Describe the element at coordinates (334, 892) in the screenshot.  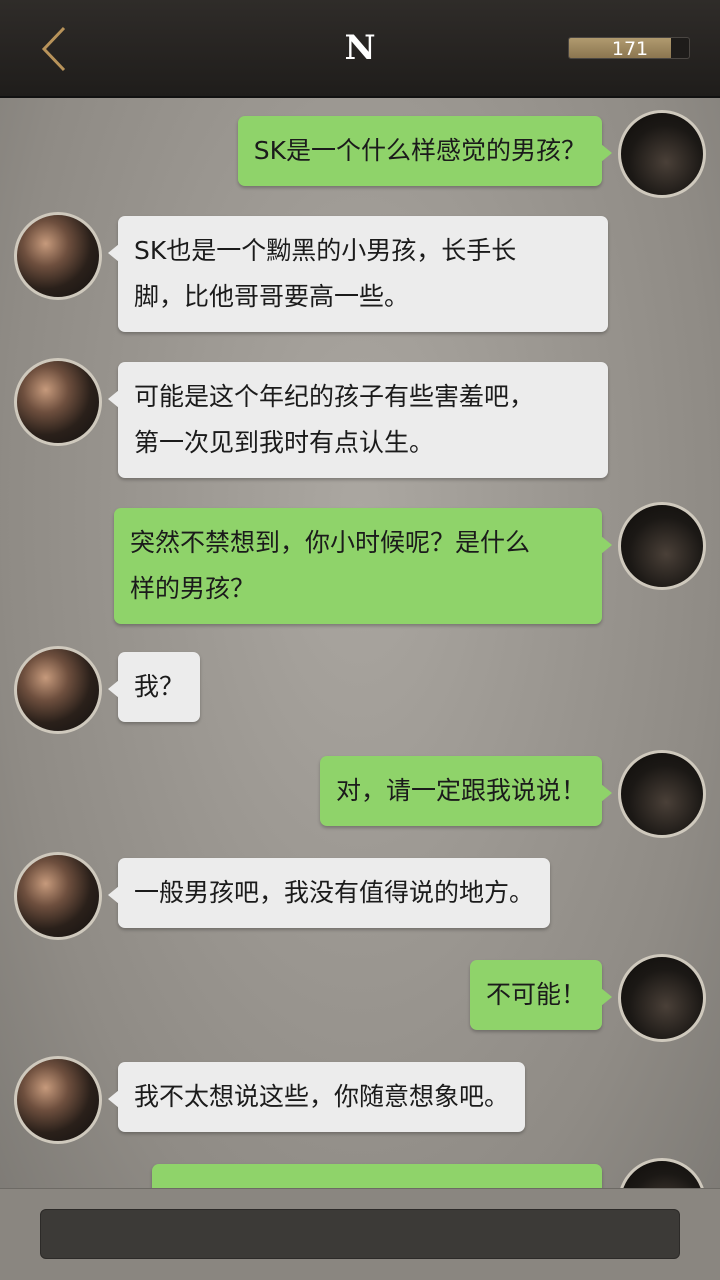
I see `message-line: 一般男孩吧，我没有值得说的地方。` at that location.